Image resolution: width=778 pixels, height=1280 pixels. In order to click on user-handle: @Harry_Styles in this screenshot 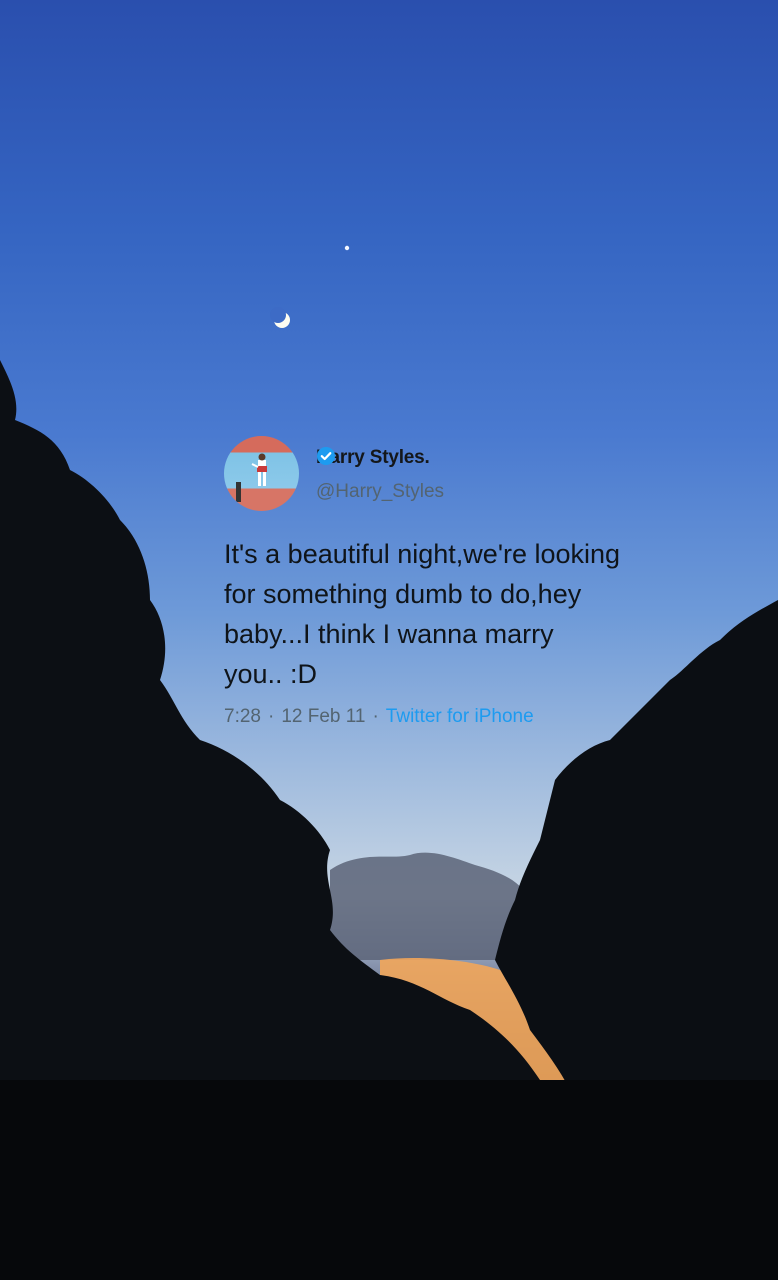, I will do `click(380, 492)`.